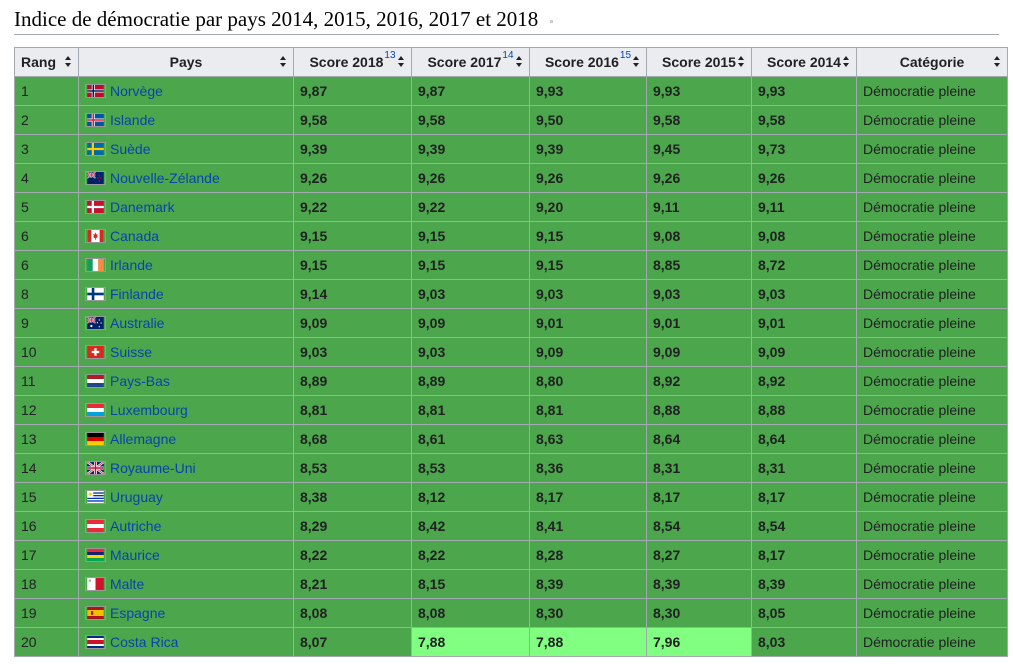  I want to click on country-link: Uruguay, so click(136, 497).